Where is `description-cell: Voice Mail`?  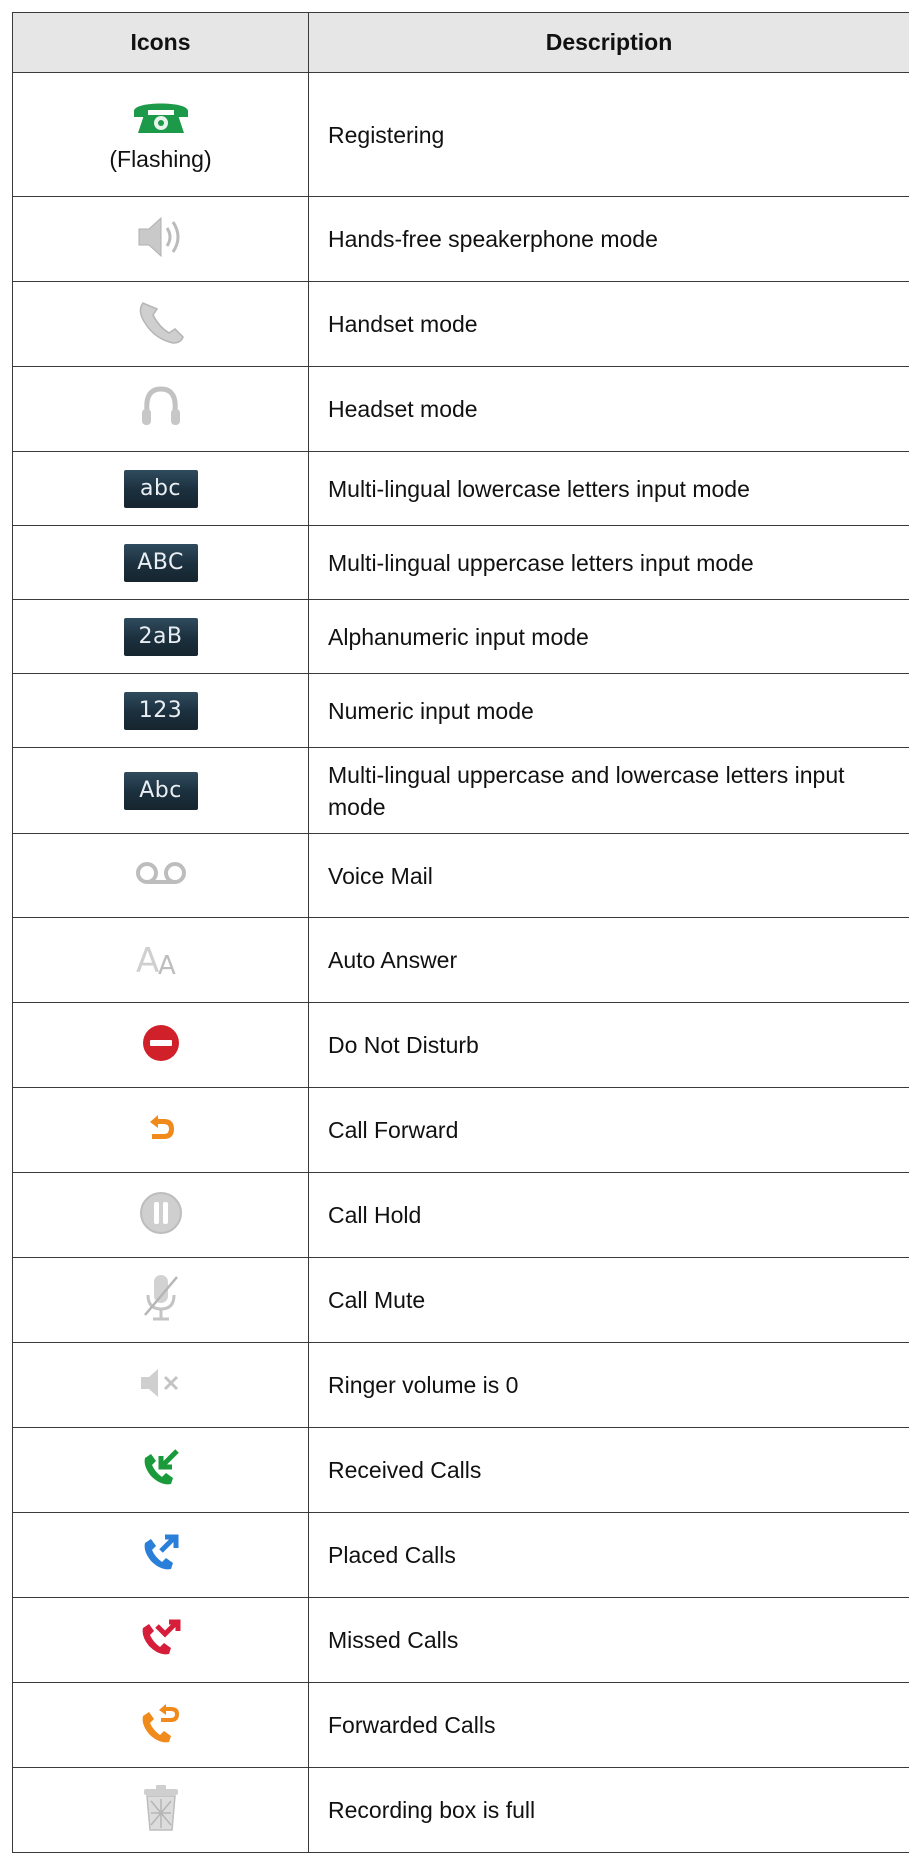 description-cell: Voice Mail is located at coordinates (609, 876).